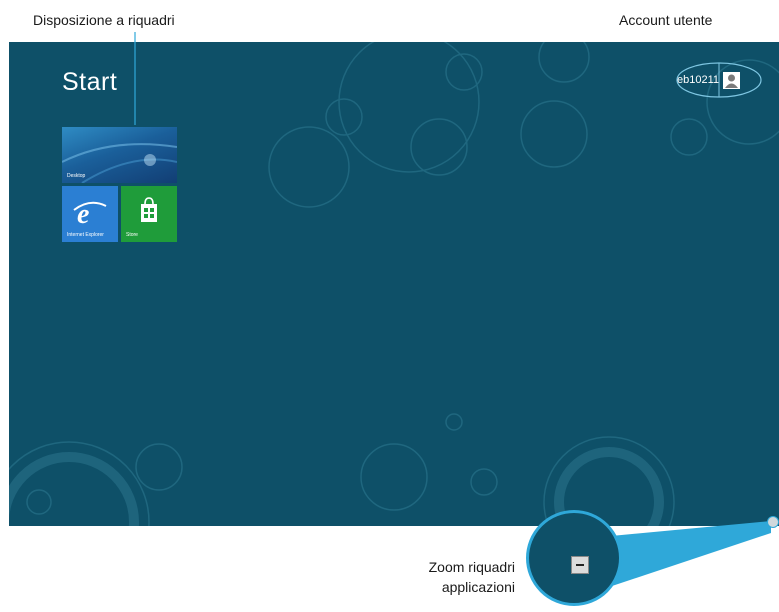 The height and width of the screenshot is (612, 779). What do you see at coordinates (119, 155) in the screenshot?
I see `tile-desktop: Desktop` at bounding box center [119, 155].